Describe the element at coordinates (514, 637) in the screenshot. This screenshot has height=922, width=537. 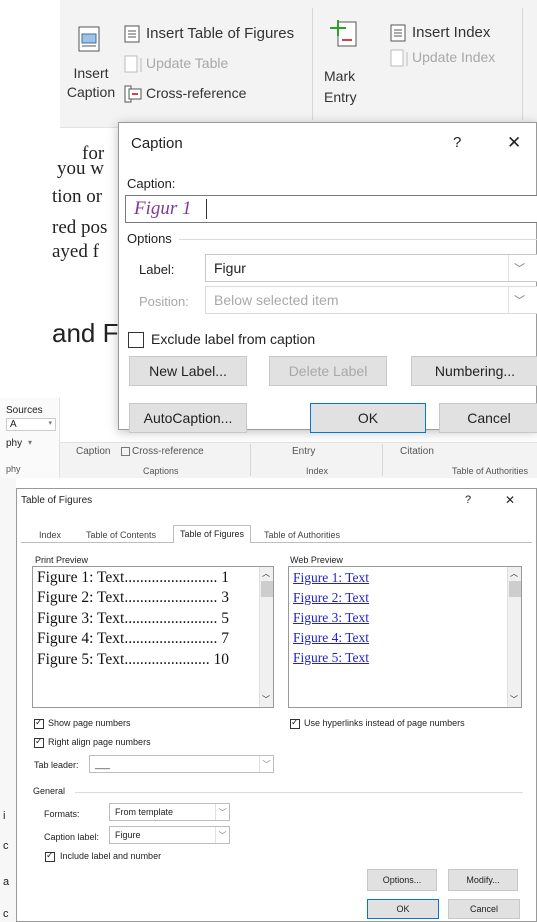
I see `web-preview-scrollbar: ︿ ﹀` at that location.